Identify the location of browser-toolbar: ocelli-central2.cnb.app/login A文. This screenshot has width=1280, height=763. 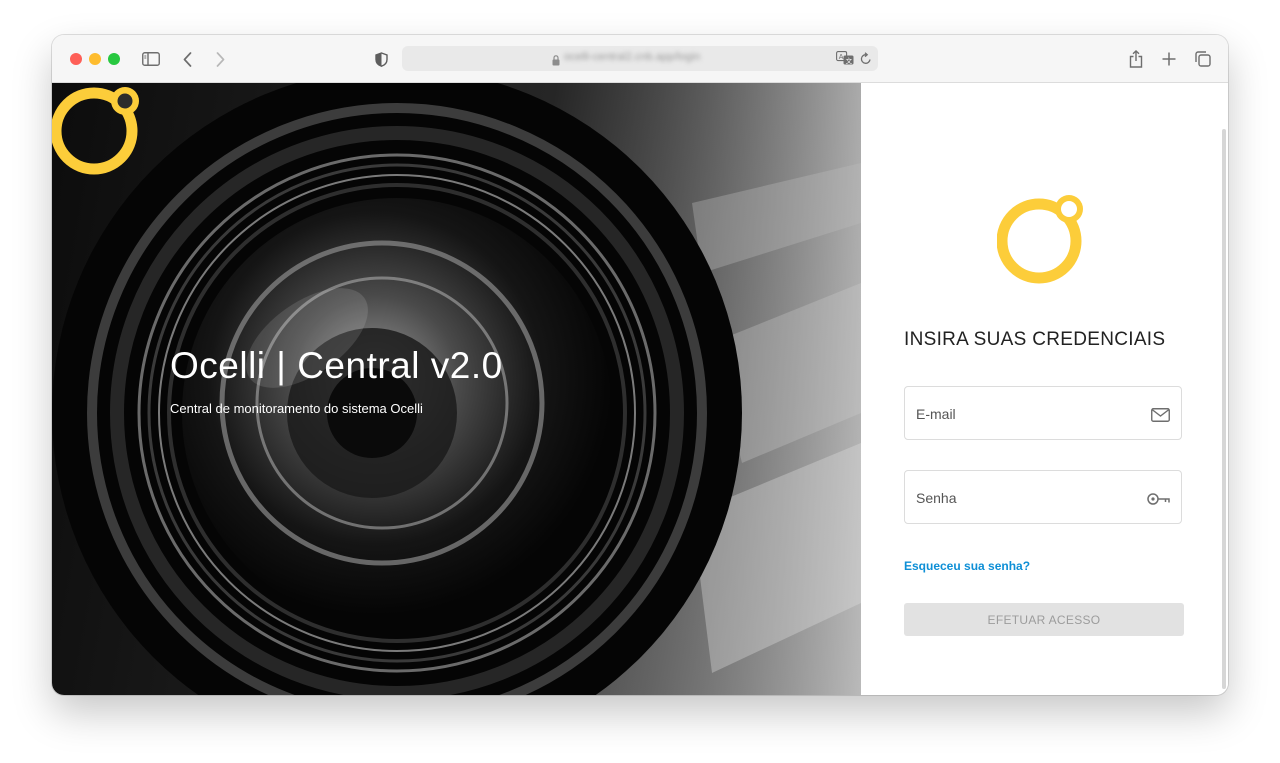
(640, 59).